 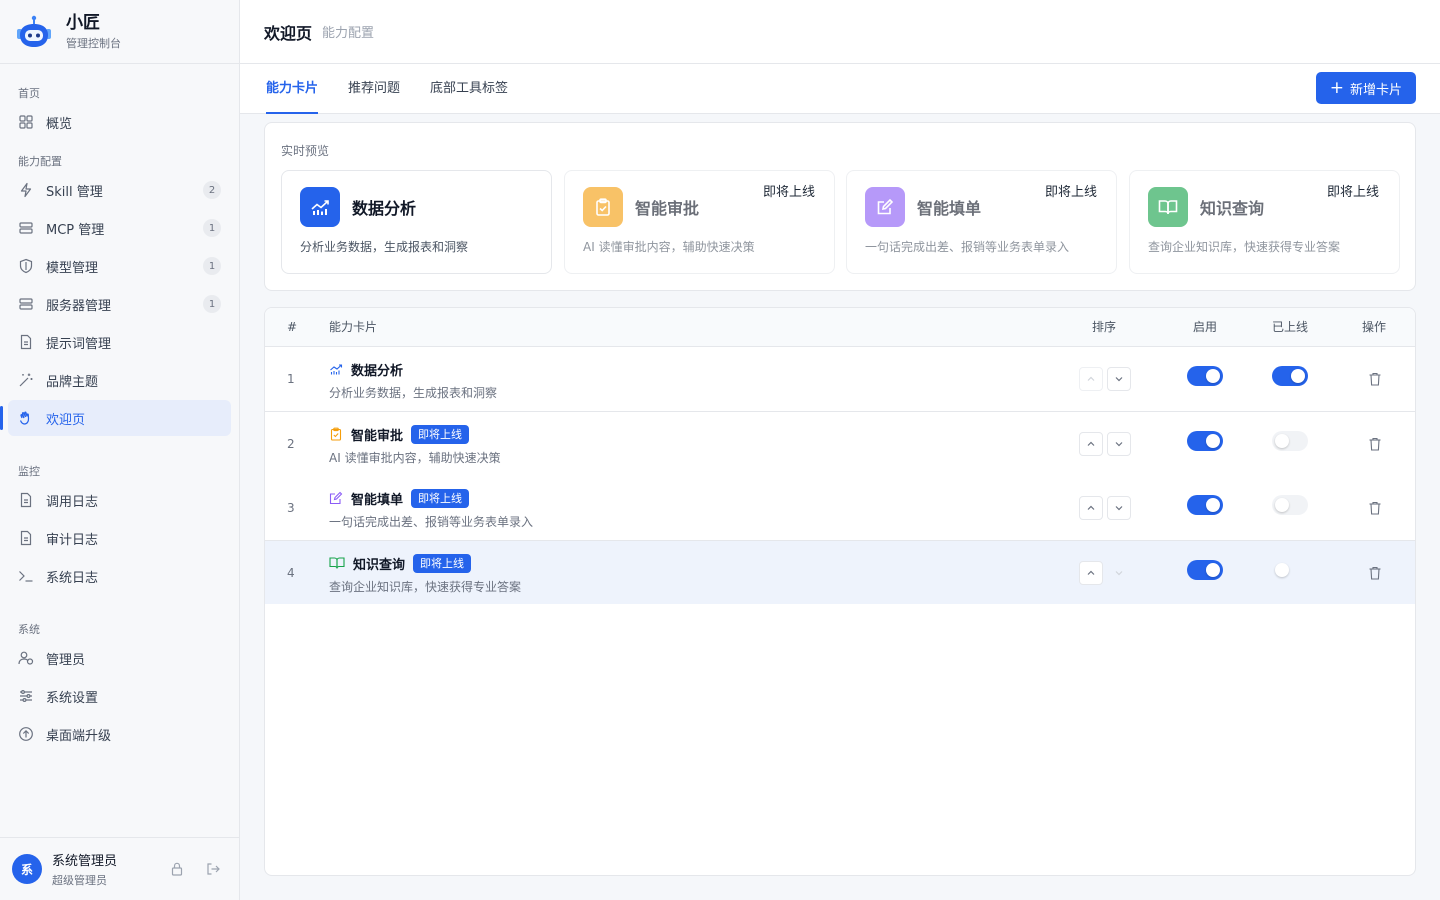 What do you see at coordinates (1375, 90) in the screenshot?
I see `add-card-label: 新增卡片` at bounding box center [1375, 90].